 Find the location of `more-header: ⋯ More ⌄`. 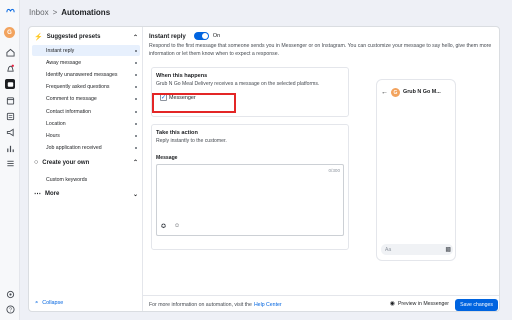

more-header: ⋯ More ⌄ is located at coordinates (86, 194).